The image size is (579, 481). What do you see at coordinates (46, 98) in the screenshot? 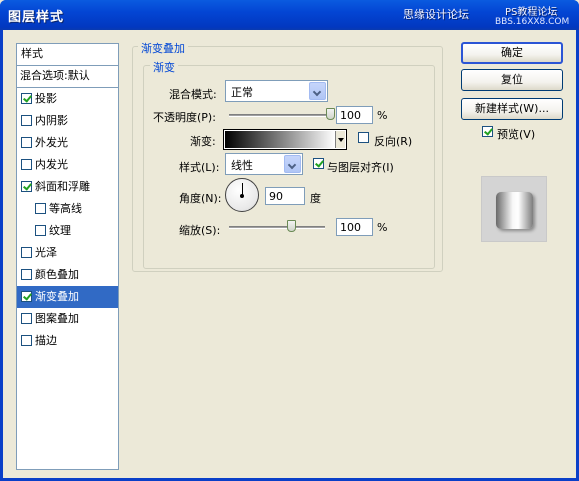
I see `style-item-label: 投影` at bounding box center [46, 98].